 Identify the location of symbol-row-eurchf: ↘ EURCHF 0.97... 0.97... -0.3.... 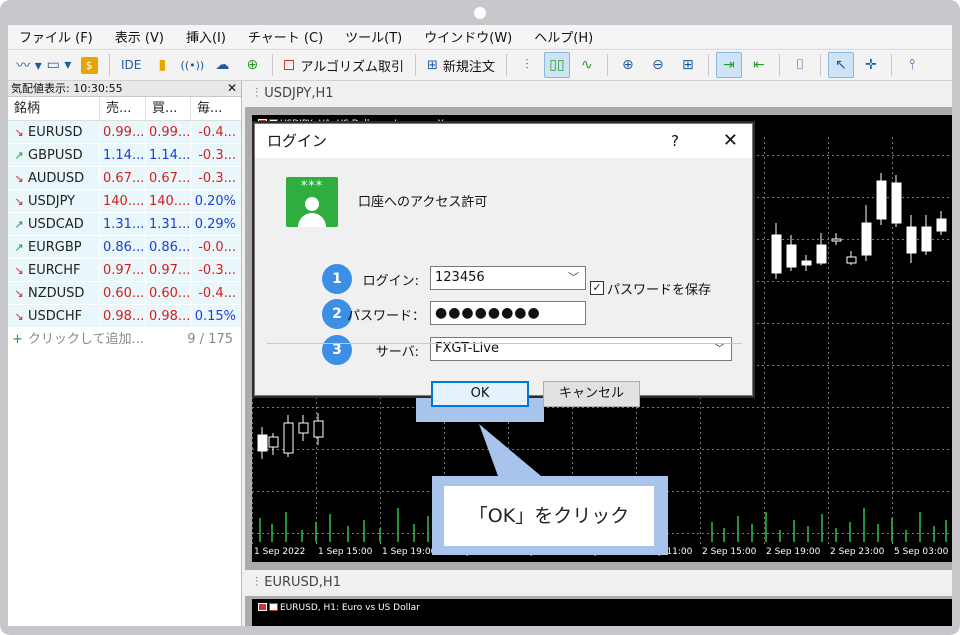
(124, 270).